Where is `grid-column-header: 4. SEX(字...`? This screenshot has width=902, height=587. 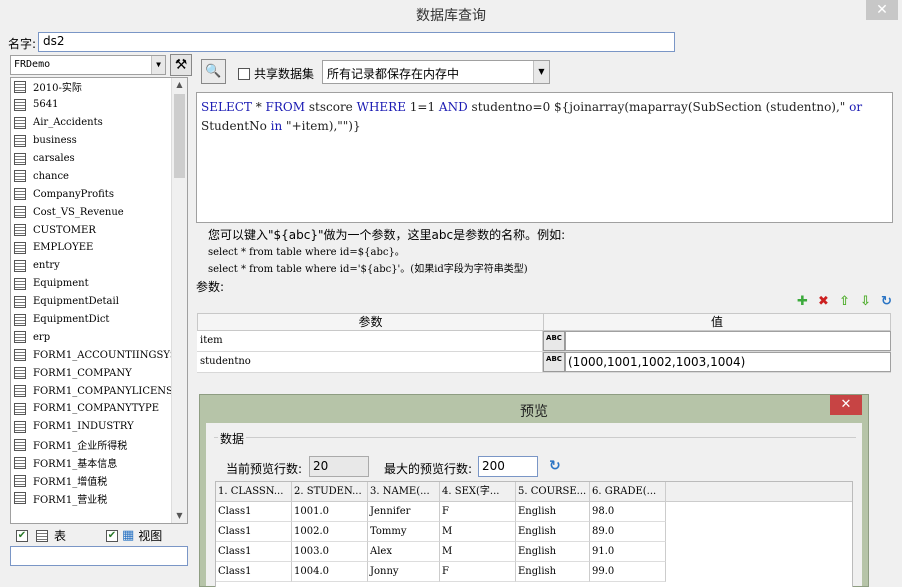
grid-column-header: 4. SEX(字... is located at coordinates (478, 491).